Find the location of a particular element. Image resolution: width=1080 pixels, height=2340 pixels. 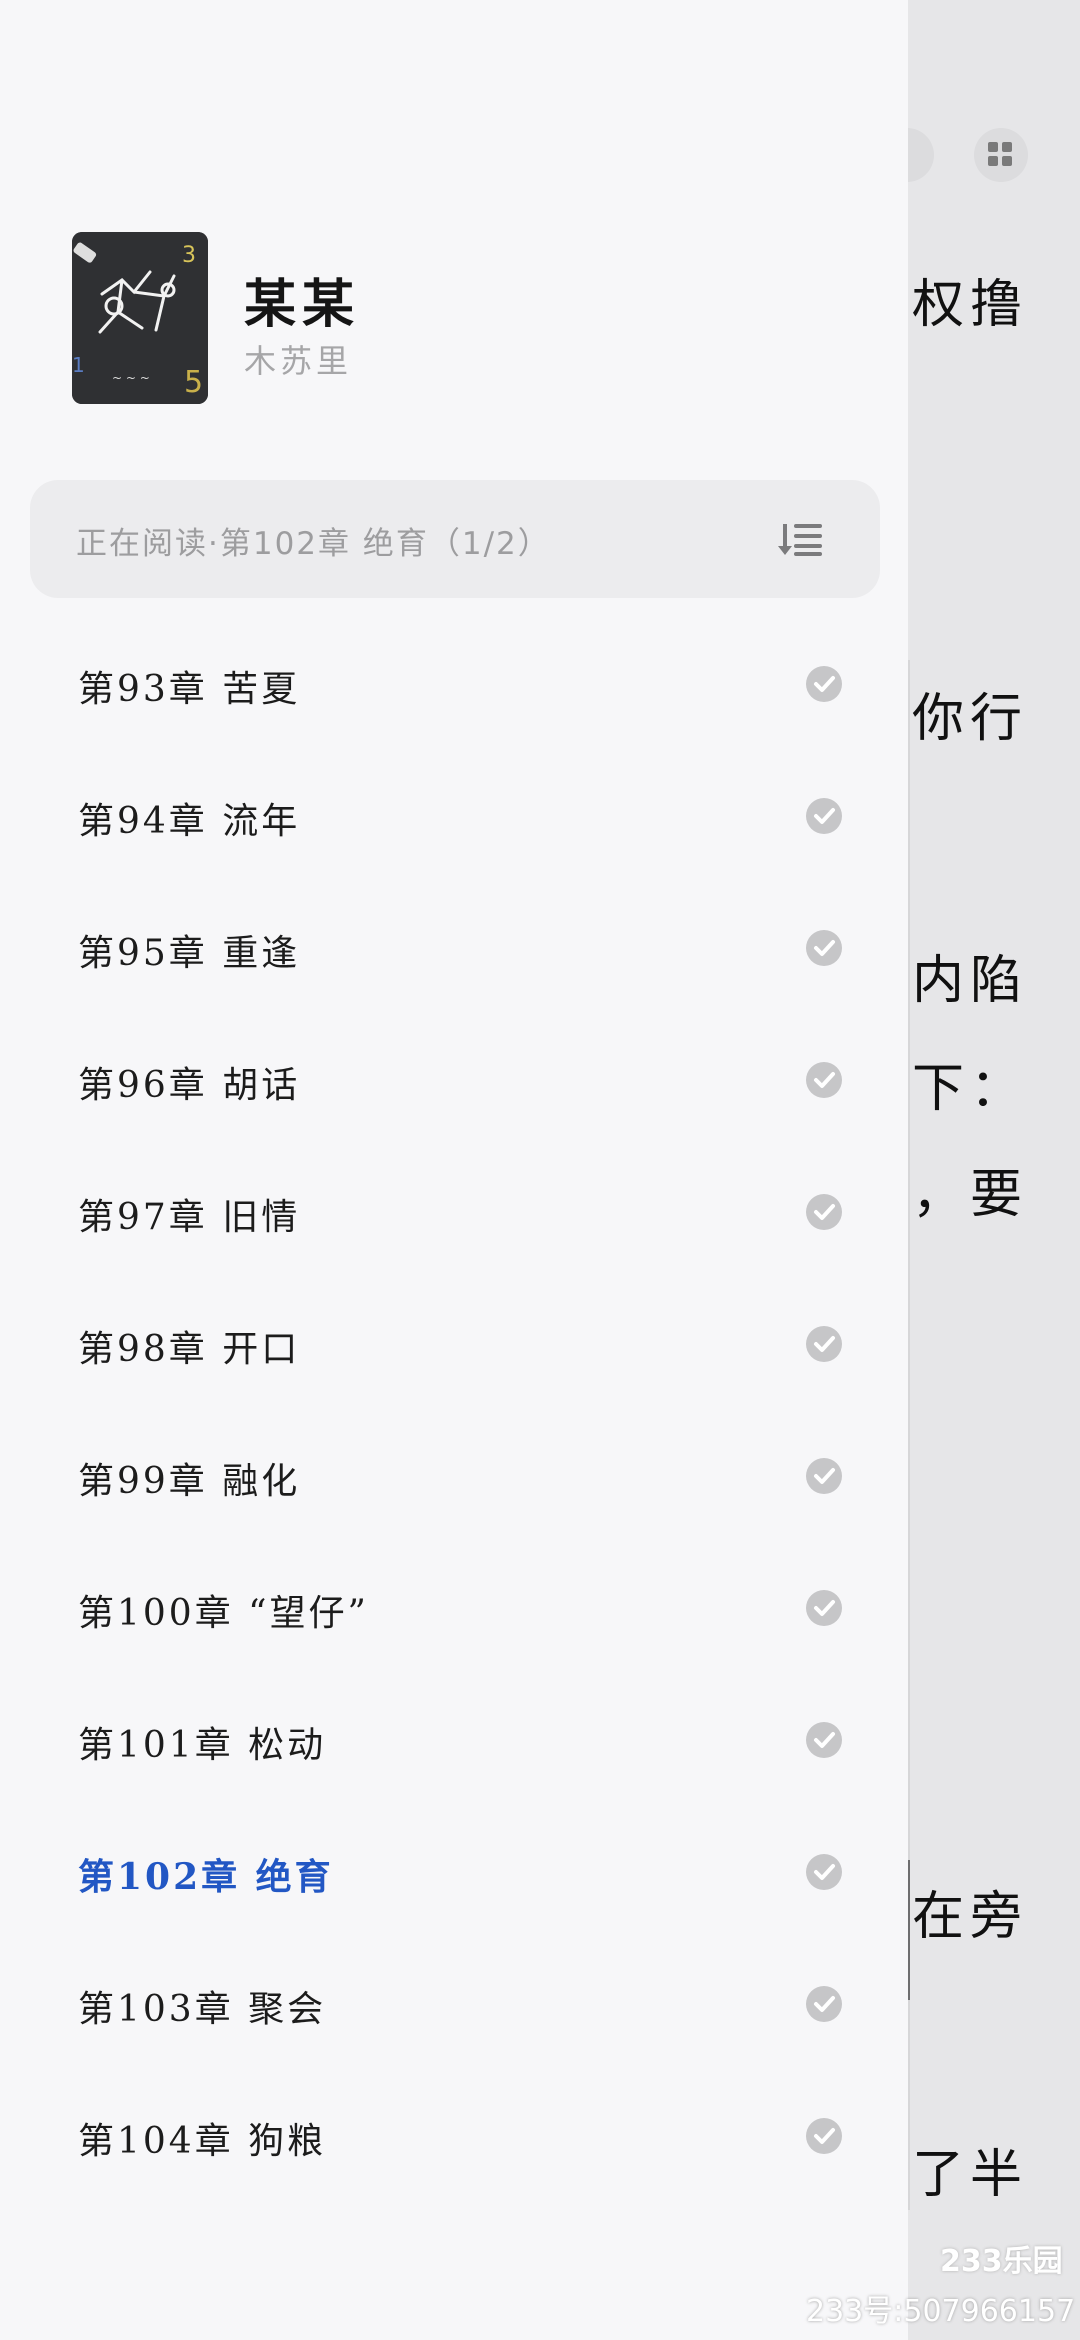

current-reading-bar: 正在阅读·第102章 绝育（1/2） is located at coordinates (455, 539).